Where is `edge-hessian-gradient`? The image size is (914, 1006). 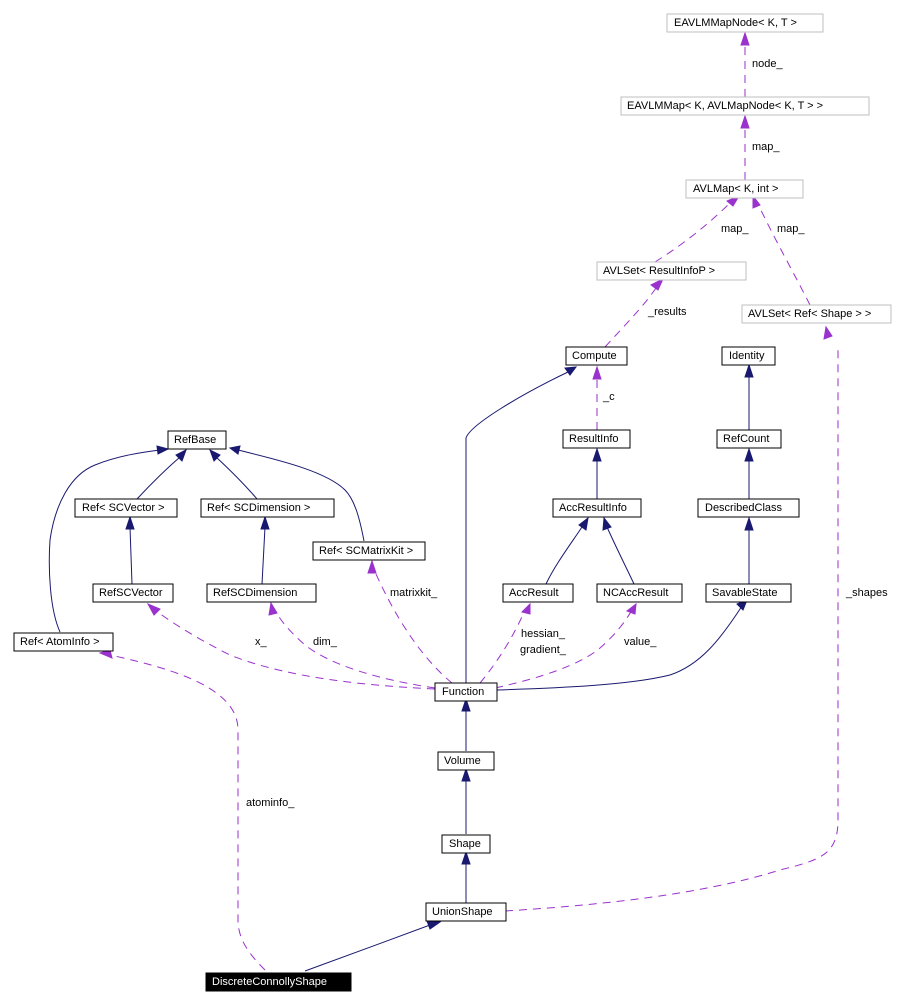 edge-hessian-gradient is located at coordinates (502, 646).